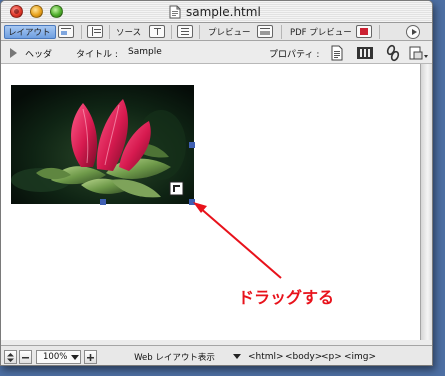 This screenshot has width=445, height=376. I want to click on up-down-icon, so click(10, 357).